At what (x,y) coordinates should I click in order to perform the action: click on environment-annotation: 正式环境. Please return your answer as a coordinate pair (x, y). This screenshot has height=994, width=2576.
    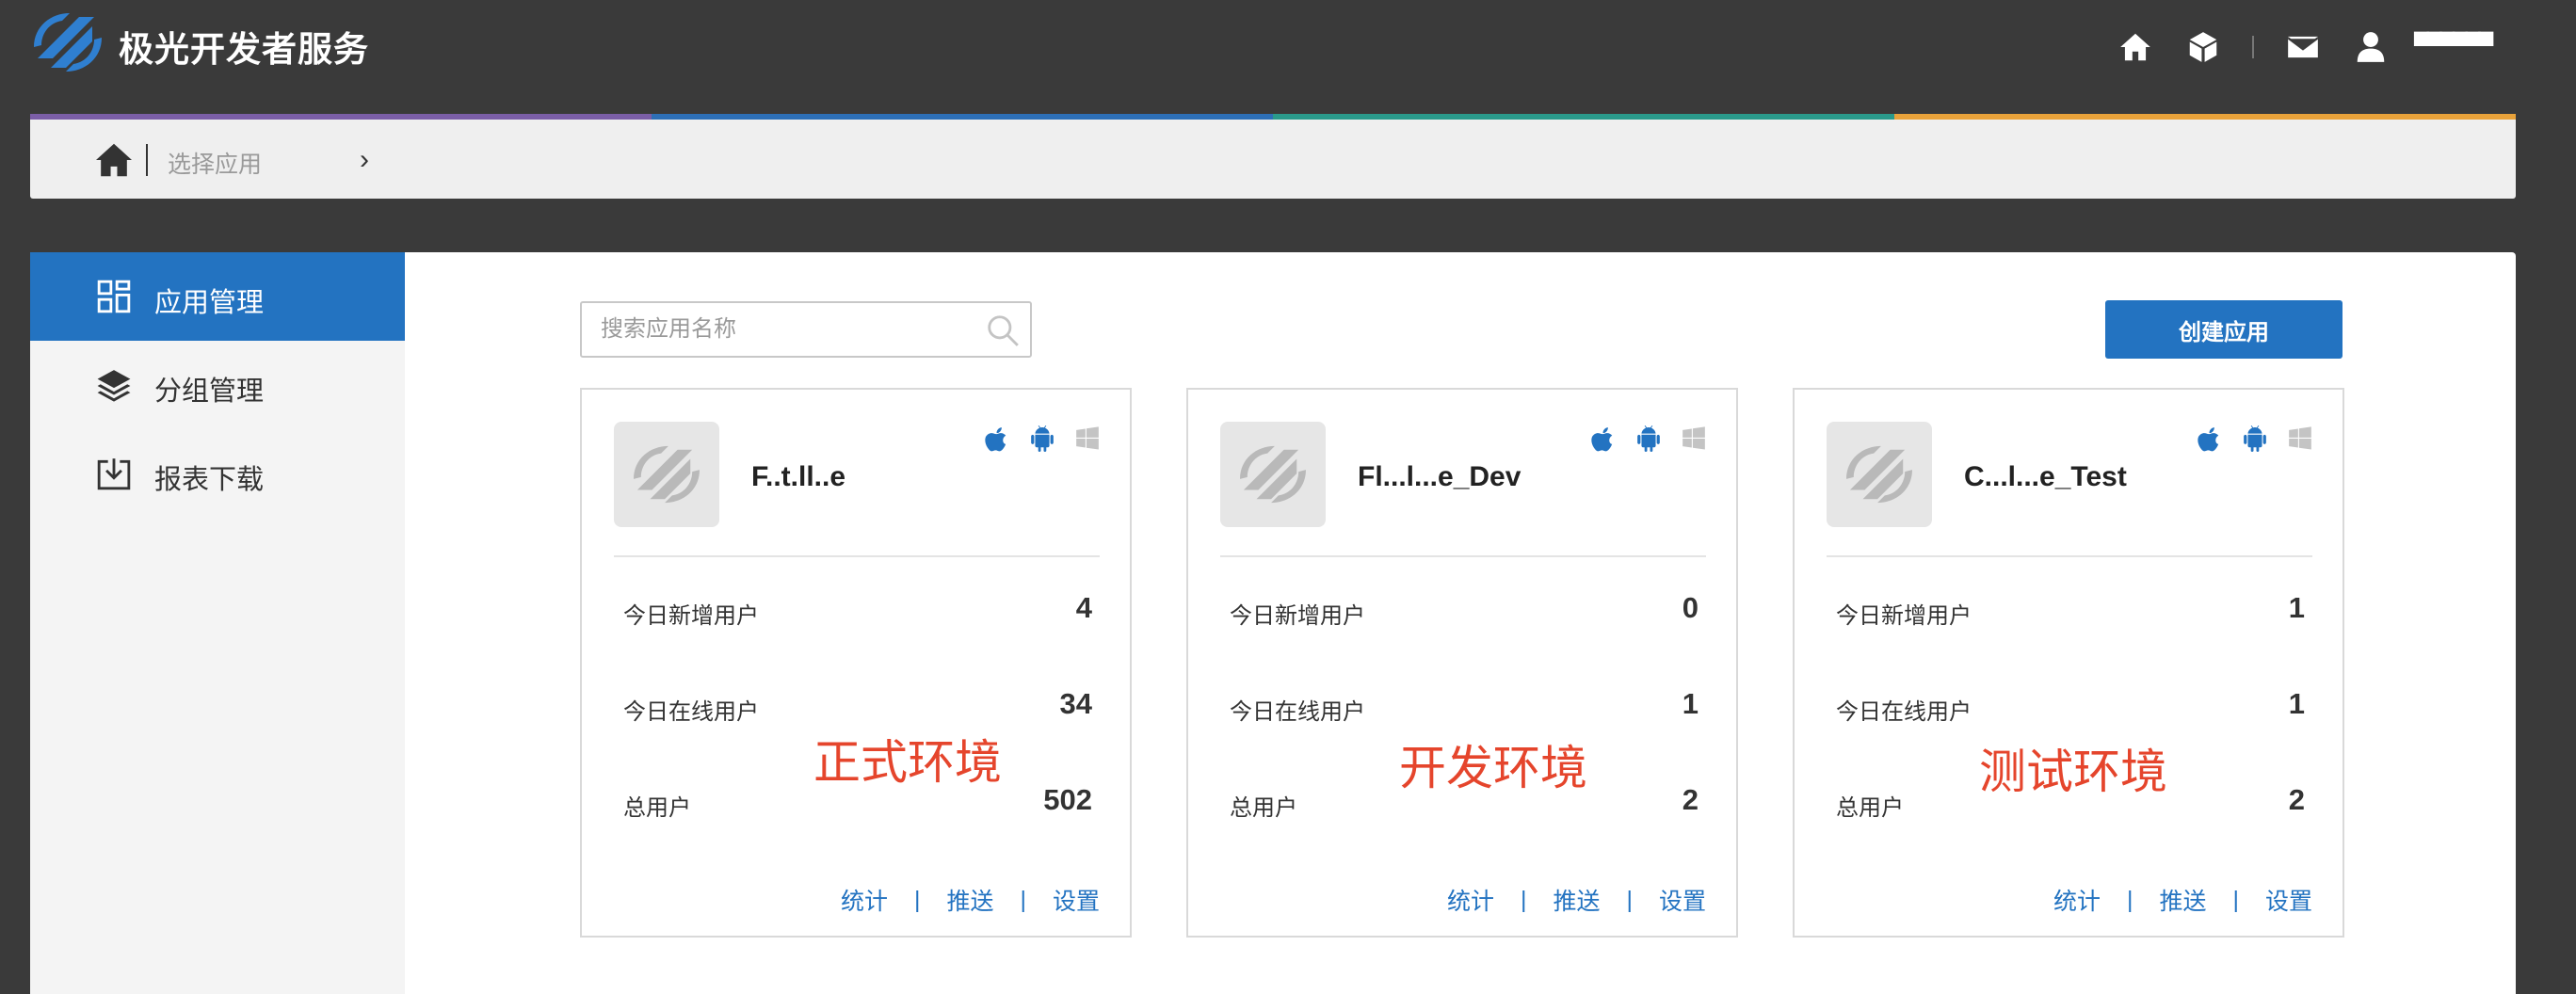
    Looking at the image, I should click on (907, 762).